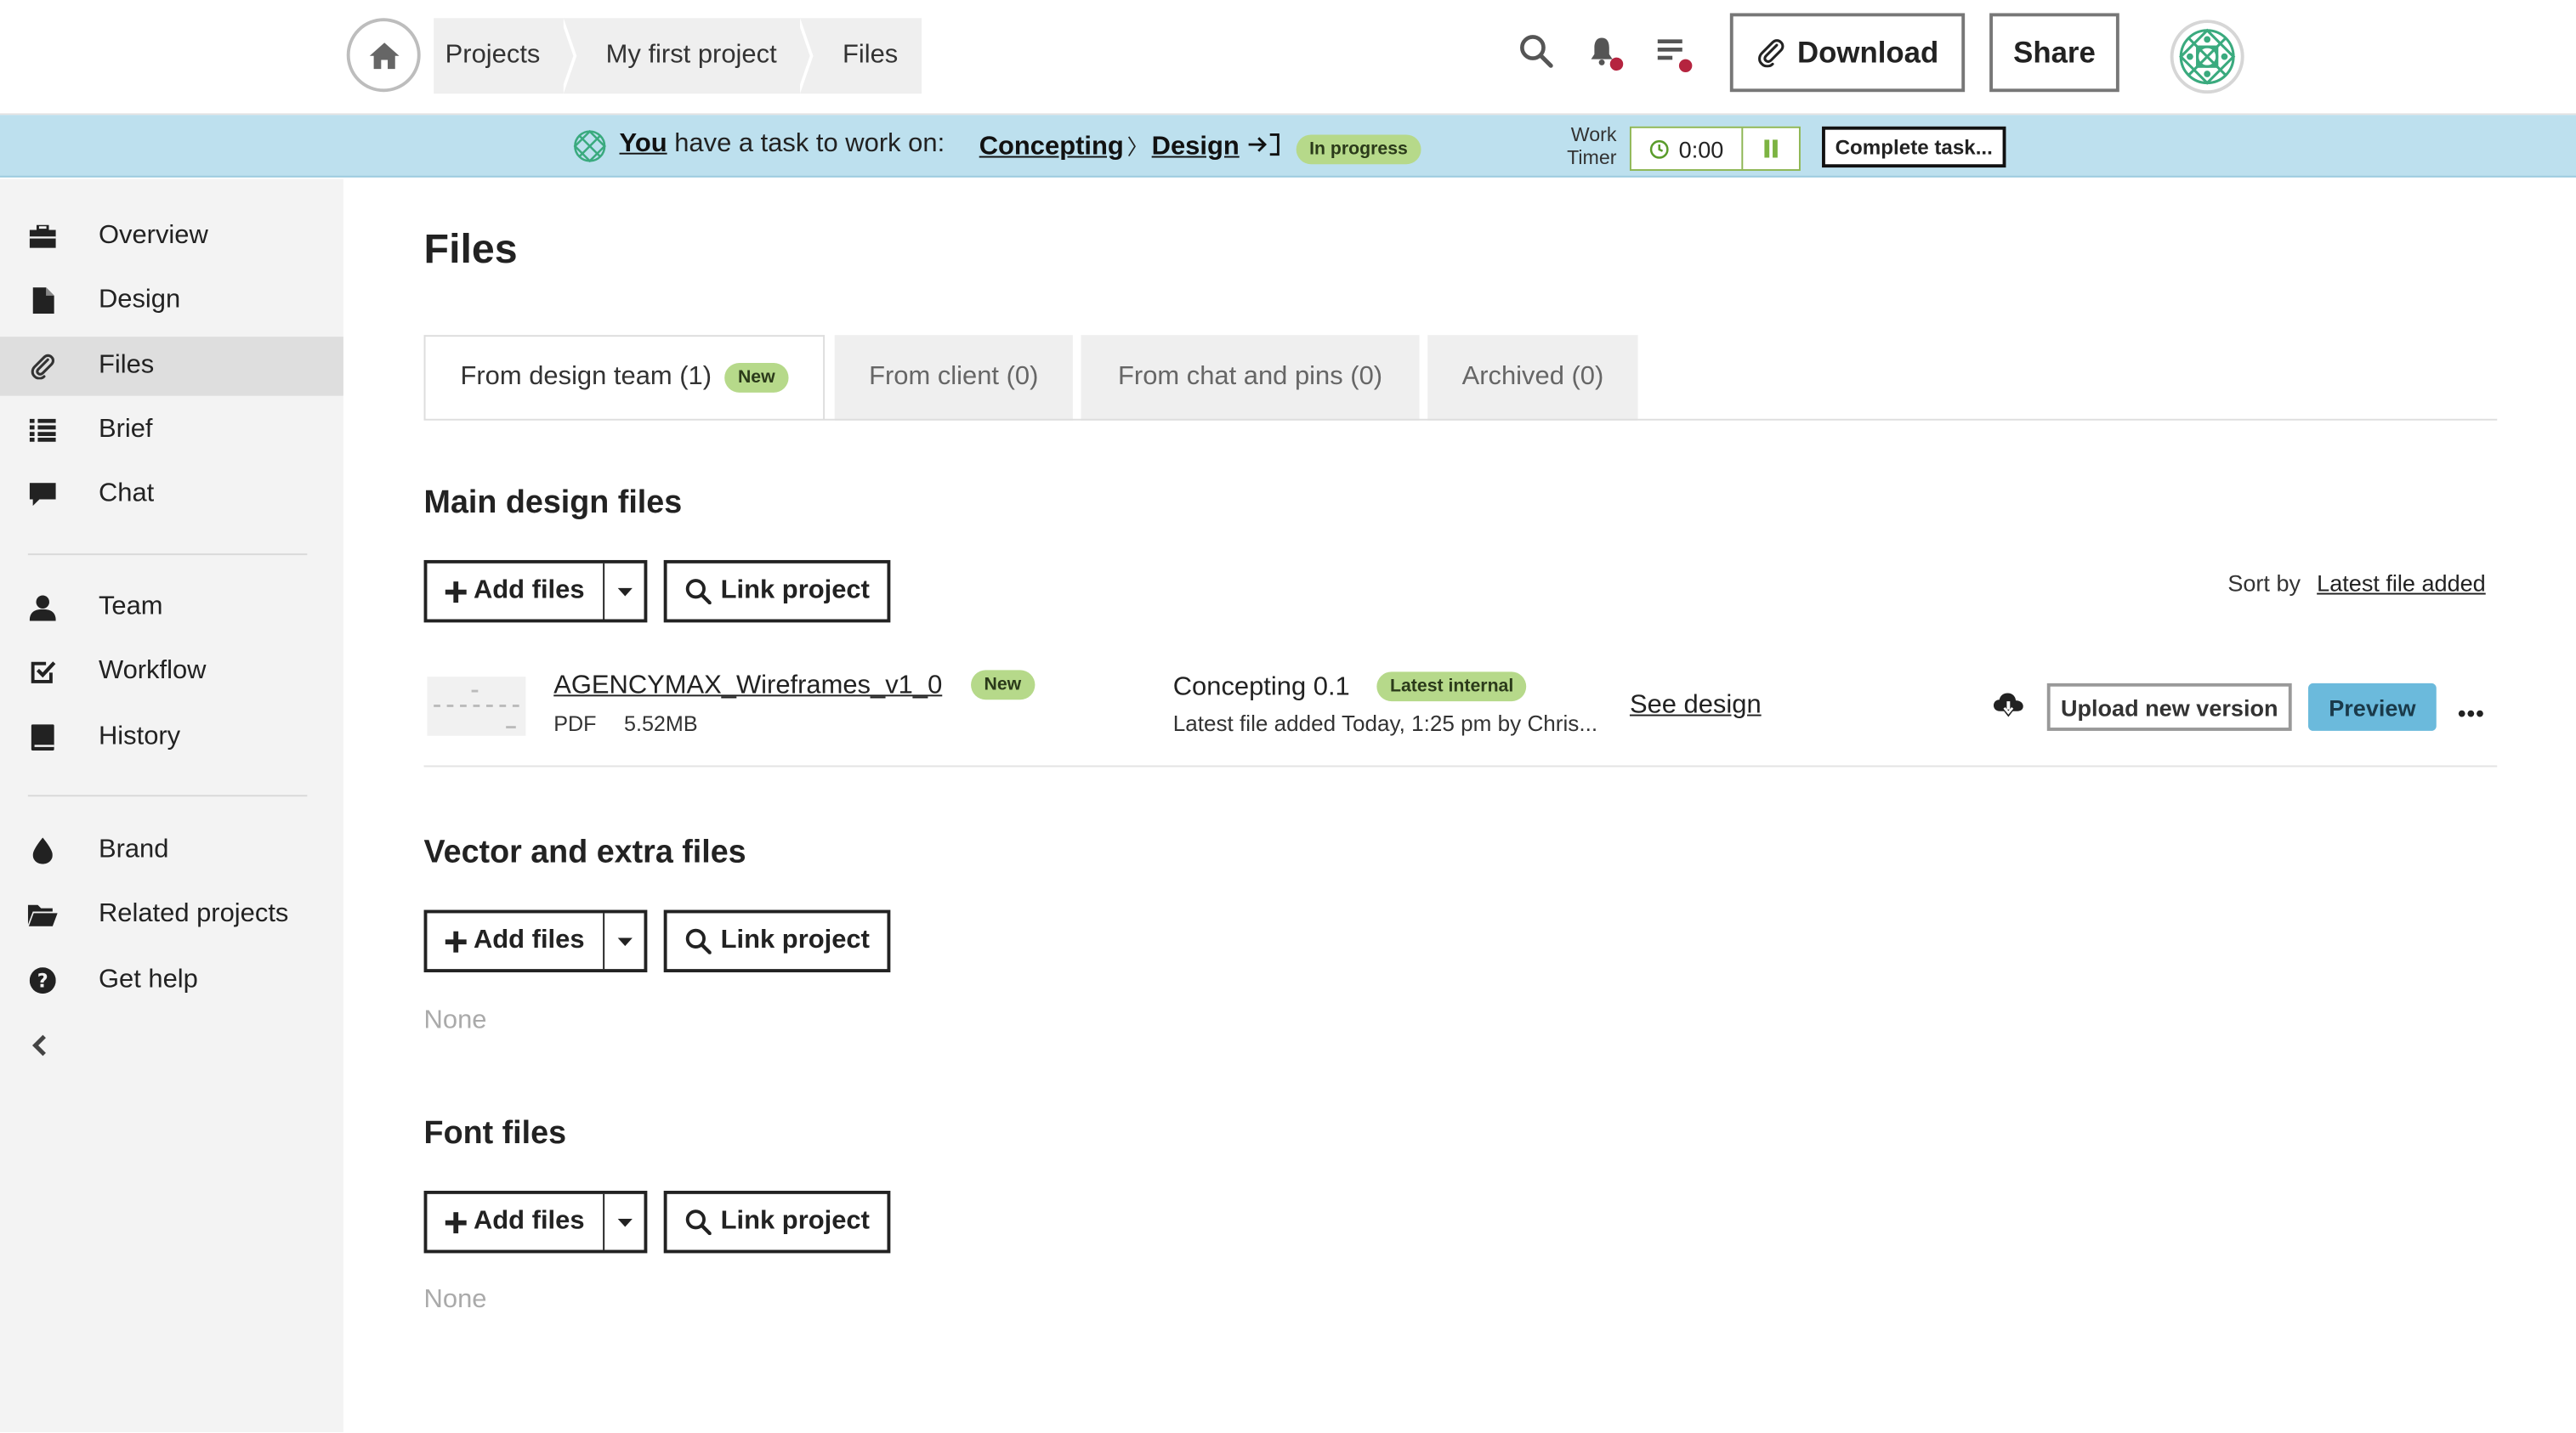  I want to click on tab-from-chat-and-pins: From chat and pins (0), so click(1251, 378).